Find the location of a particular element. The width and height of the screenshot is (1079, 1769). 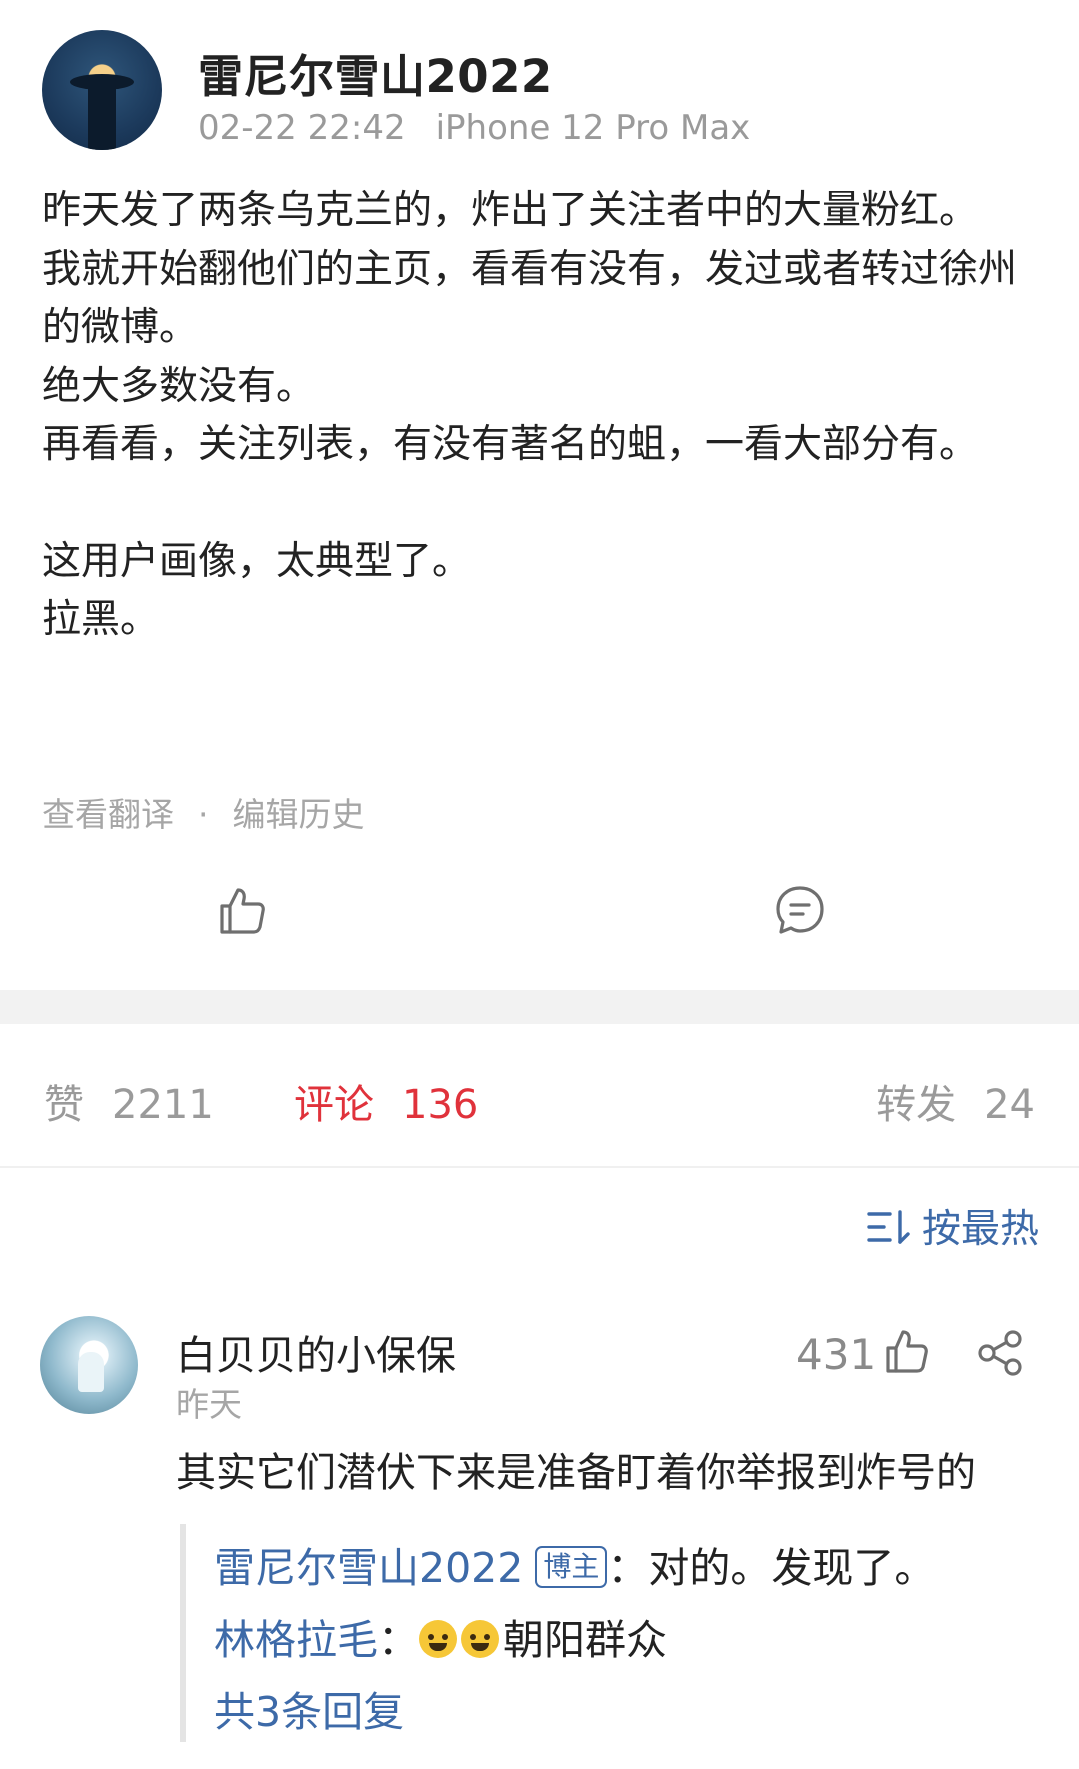

post-paragraph: 我就开始翻他们的主页，看看有没有，发过或者转过徐州的微博。 is located at coordinates (530, 298).